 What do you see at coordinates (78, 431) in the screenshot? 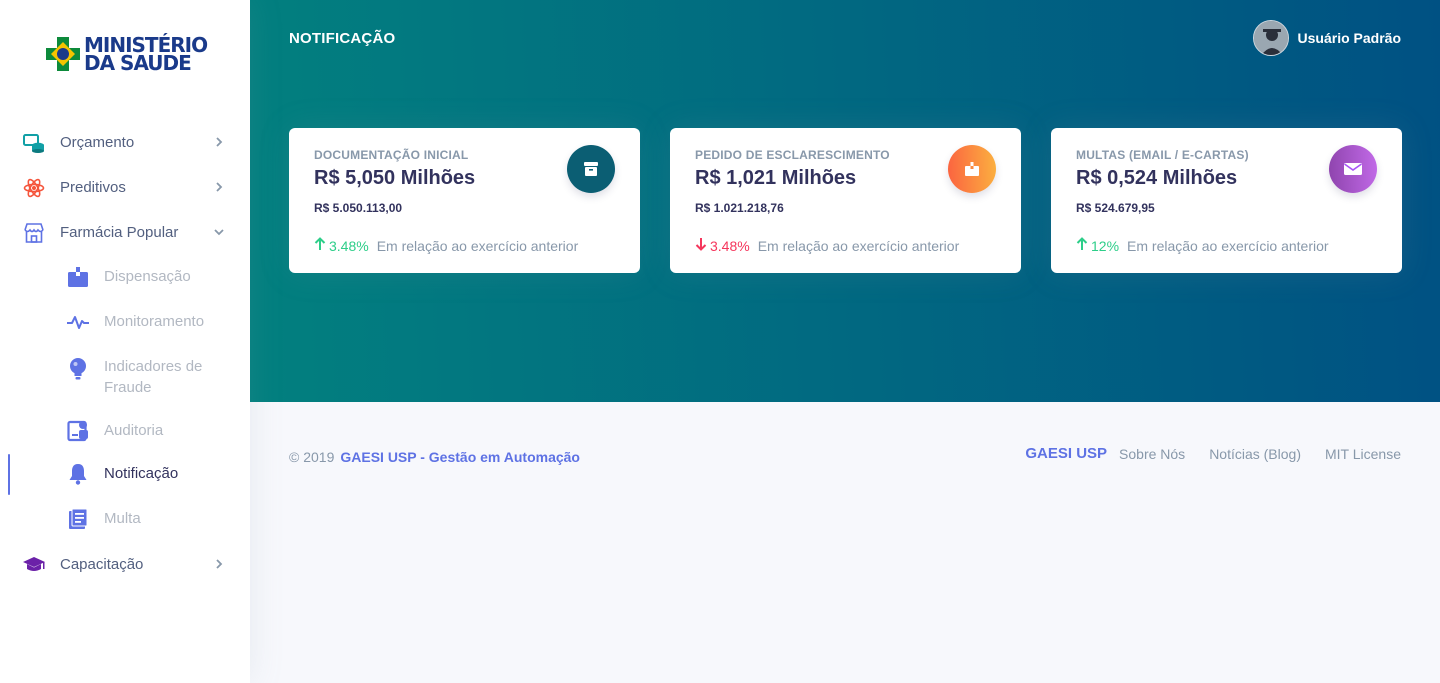
I see `id-badge-icon` at bounding box center [78, 431].